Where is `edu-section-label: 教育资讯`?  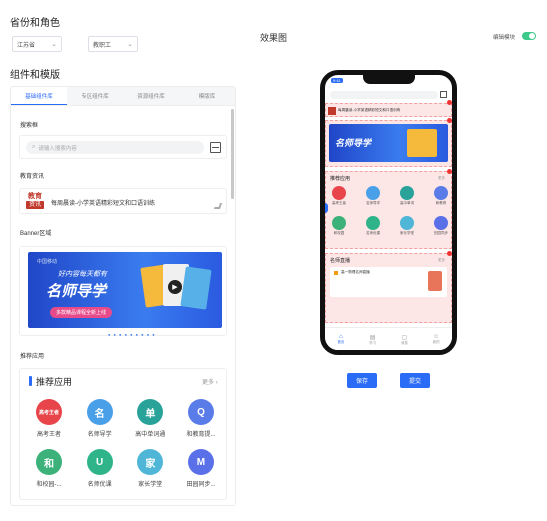 edu-section-label: 教育资讯 is located at coordinates (32, 177).